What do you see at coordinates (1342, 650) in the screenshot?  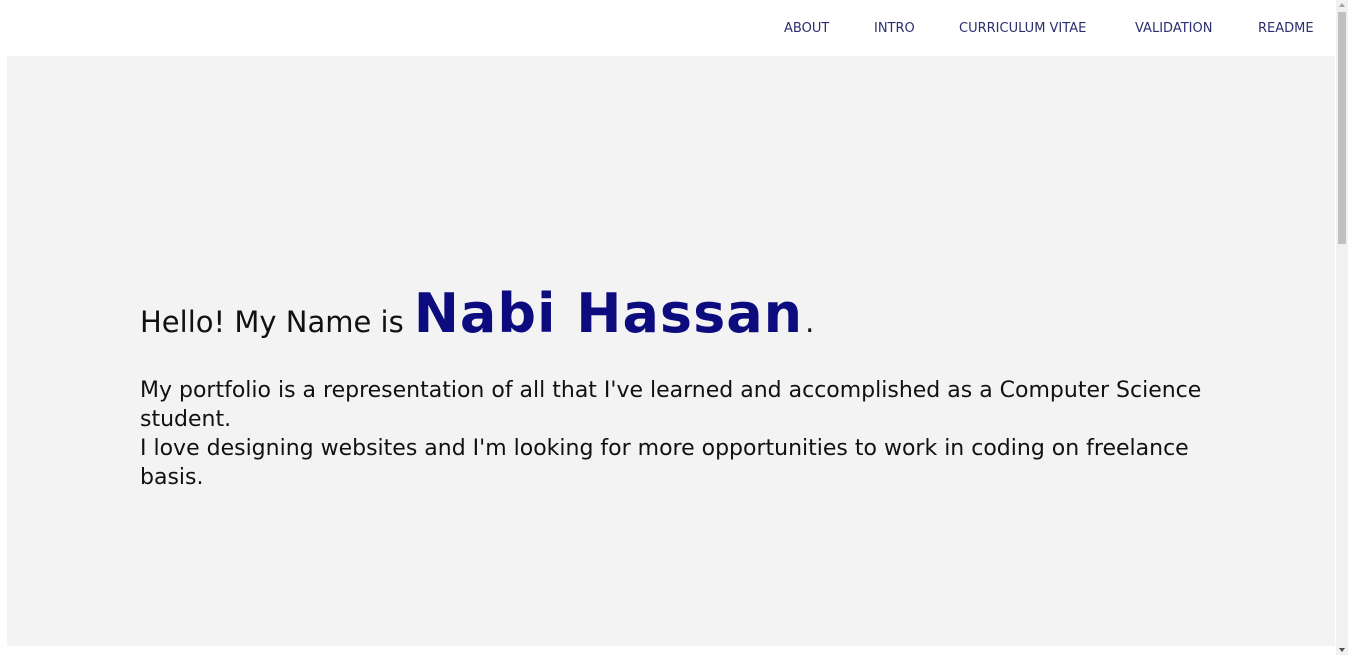 I see `scroll-down-arrow-icon` at bounding box center [1342, 650].